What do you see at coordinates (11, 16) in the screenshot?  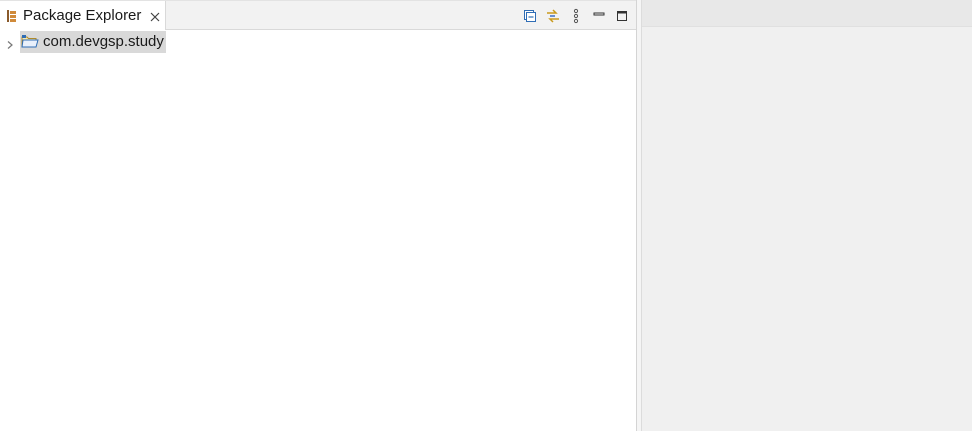 I see `package-explorer-icon` at bounding box center [11, 16].